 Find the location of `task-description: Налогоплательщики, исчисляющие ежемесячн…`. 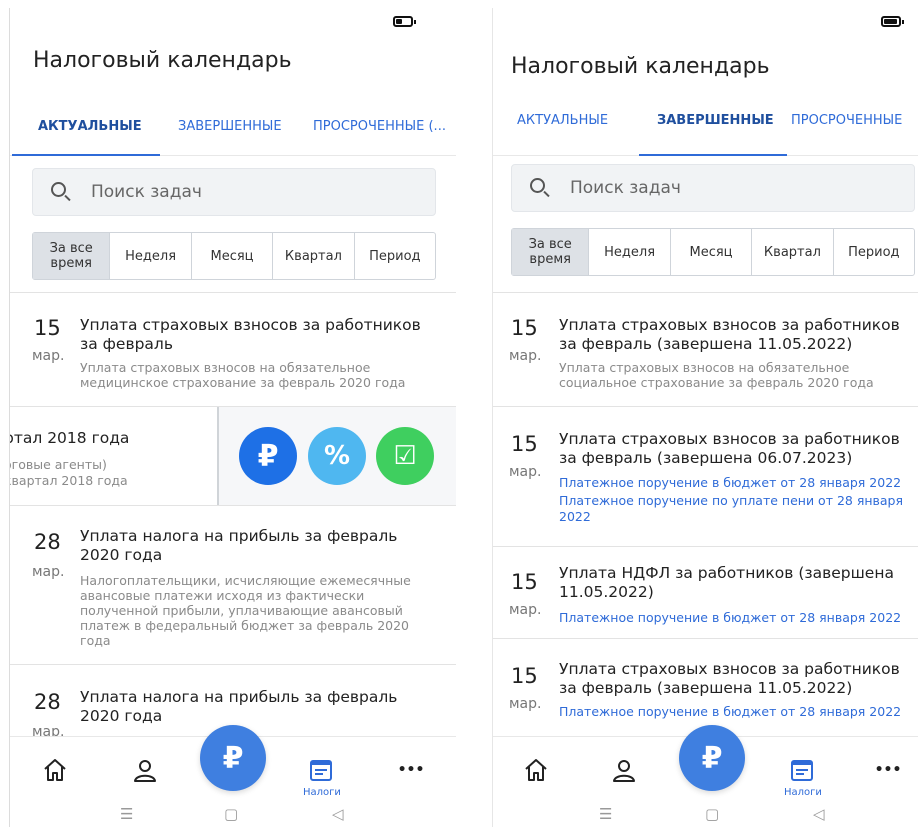

task-description: Налогоплательщики, исчисляющие ежемесячн… is located at coordinates (245, 610).